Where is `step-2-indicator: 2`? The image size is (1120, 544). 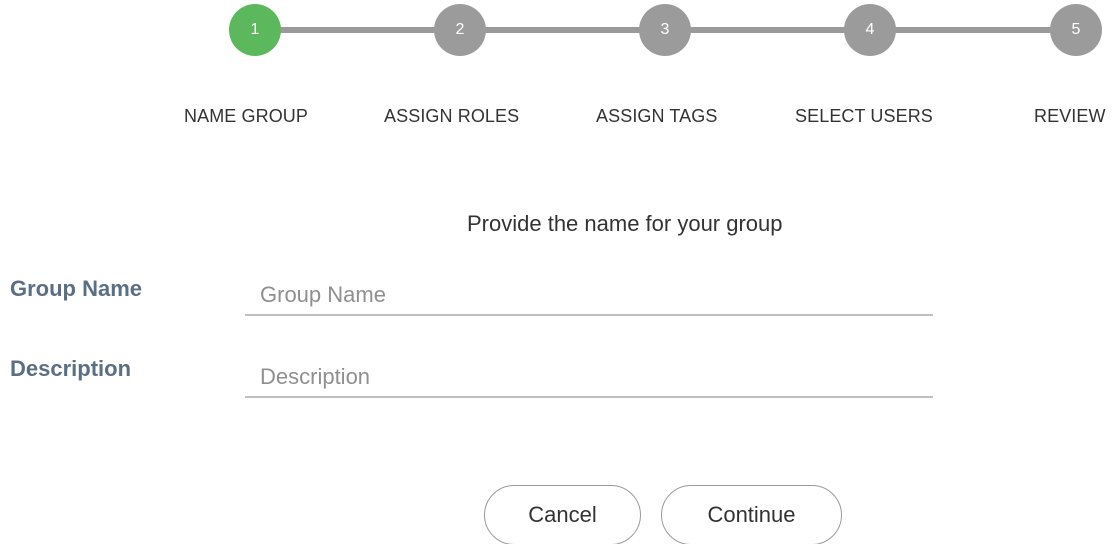
step-2-indicator: 2 is located at coordinates (460, 30).